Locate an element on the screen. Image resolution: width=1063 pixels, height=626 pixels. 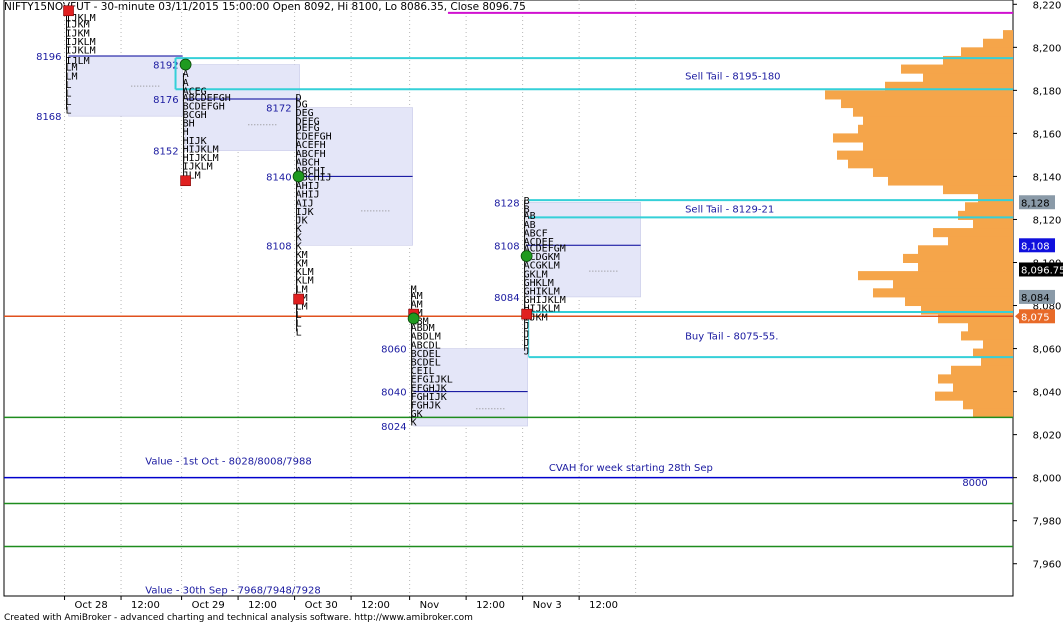
y-tick-label: 7,960 is located at coordinates (1047, 565).